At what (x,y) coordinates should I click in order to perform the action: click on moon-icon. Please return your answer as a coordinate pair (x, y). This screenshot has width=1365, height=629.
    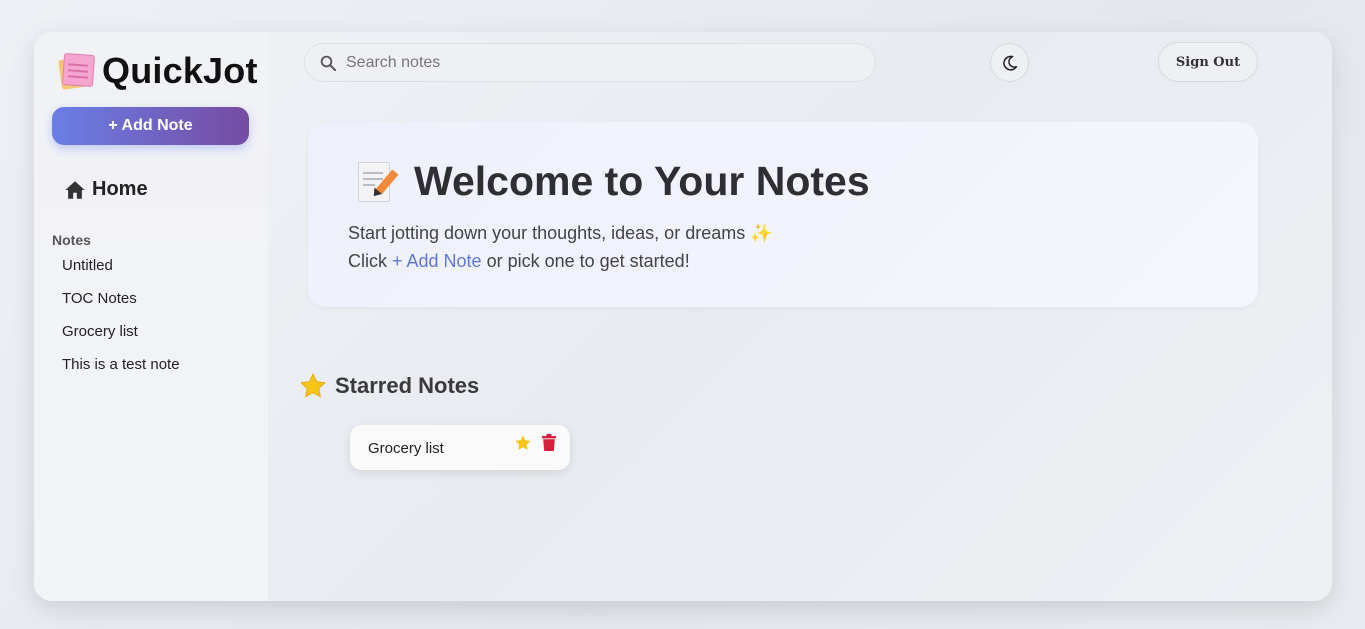
    Looking at the image, I should click on (1009, 63).